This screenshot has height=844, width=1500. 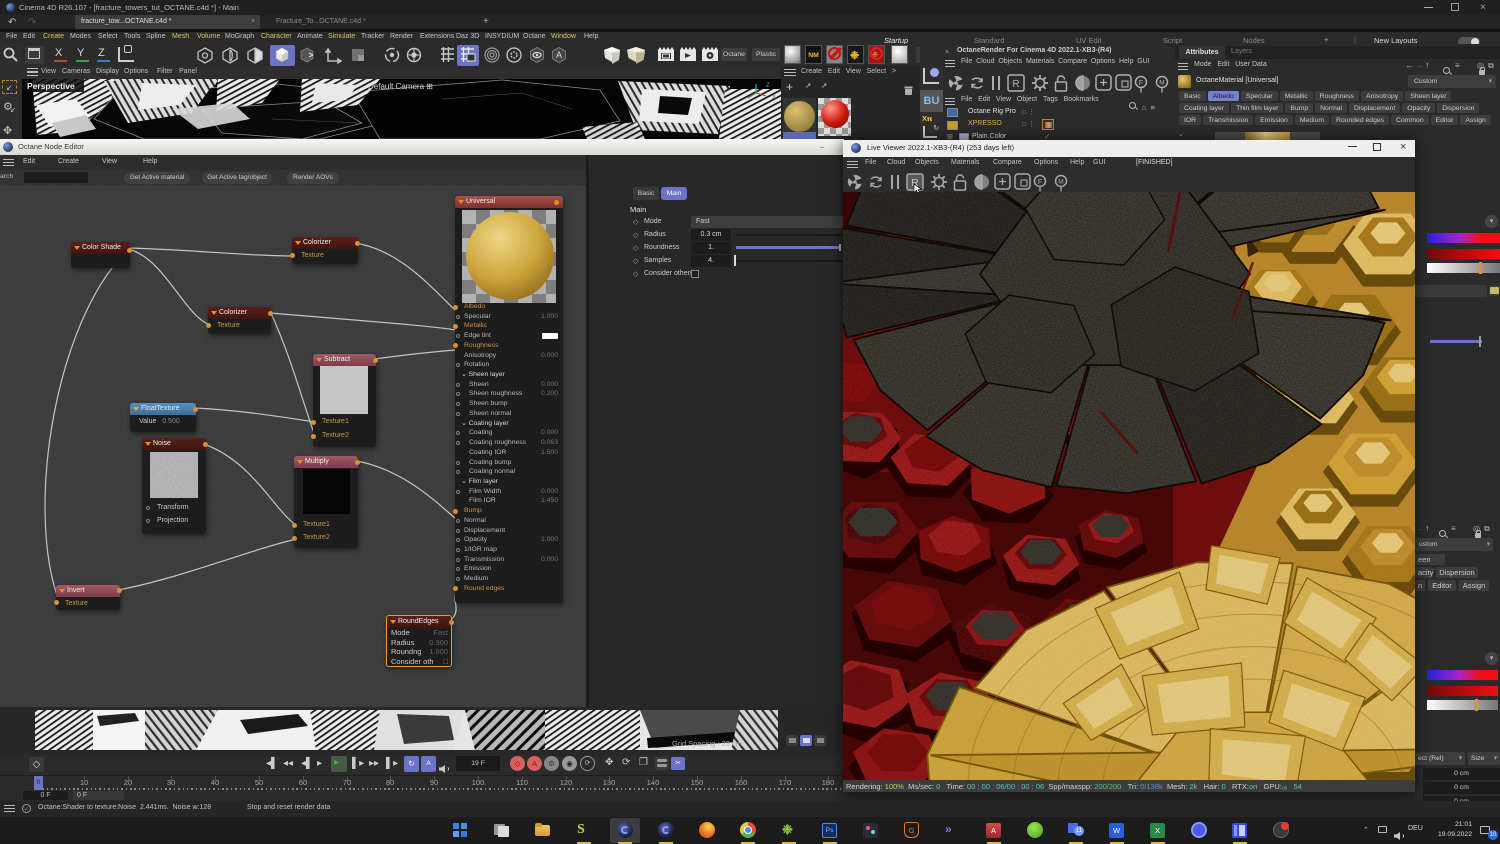 What do you see at coordinates (51, 86) in the screenshot?
I see `svg-text: Perspective` at bounding box center [51, 86].